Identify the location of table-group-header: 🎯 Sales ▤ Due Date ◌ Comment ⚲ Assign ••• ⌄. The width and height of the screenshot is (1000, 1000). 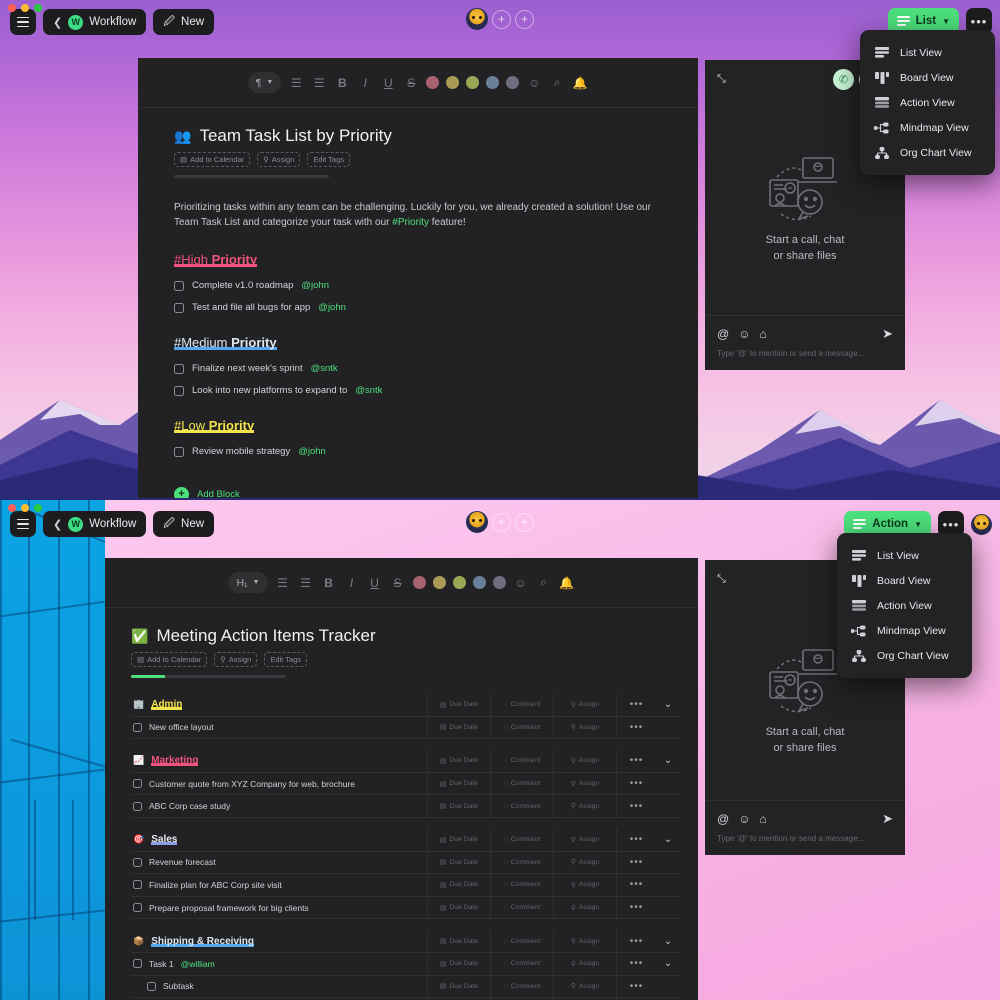
(405, 840).